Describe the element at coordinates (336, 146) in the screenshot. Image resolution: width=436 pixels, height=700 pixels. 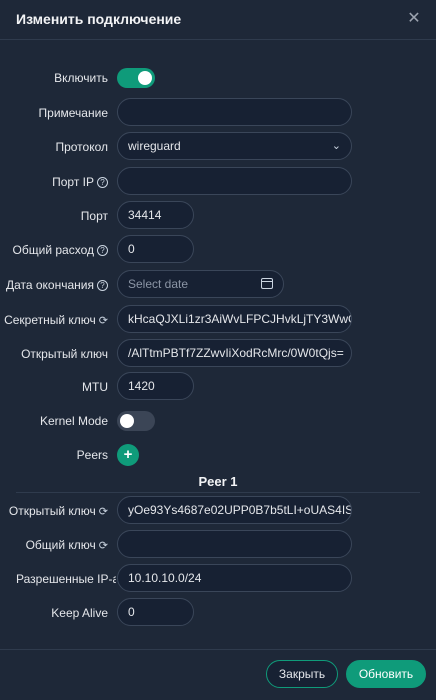
I see `chevron-down-icon: ⌄` at that location.